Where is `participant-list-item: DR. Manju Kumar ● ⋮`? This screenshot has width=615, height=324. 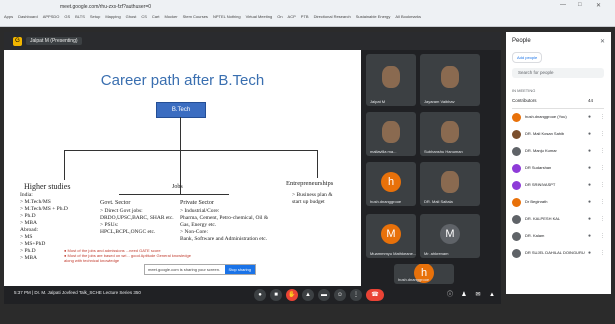
participant-list-item: DR. Manju Kumar ● ⋮ is located at coordinates (558, 152).